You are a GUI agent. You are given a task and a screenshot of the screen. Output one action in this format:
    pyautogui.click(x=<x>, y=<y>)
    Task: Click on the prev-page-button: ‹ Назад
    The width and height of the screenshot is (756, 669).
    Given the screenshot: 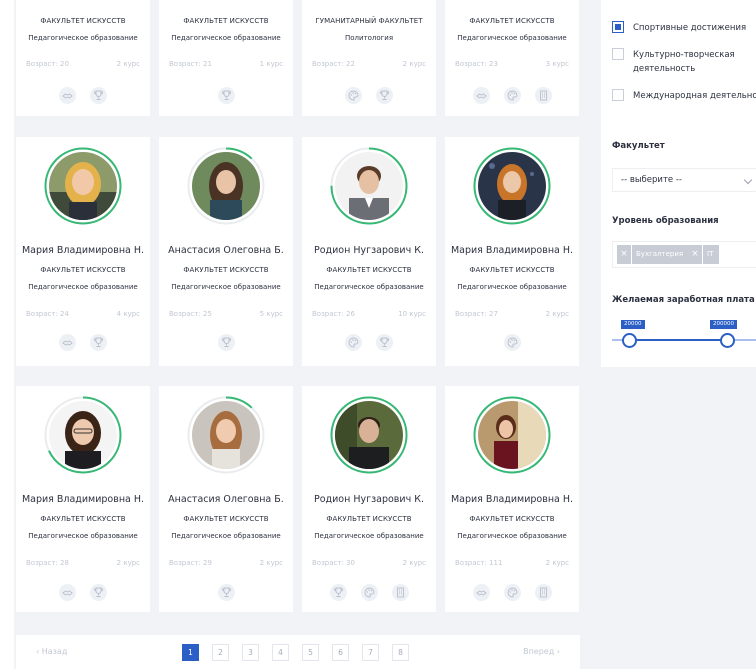 What is the action you would take?
    pyautogui.click(x=51, y=651)
    